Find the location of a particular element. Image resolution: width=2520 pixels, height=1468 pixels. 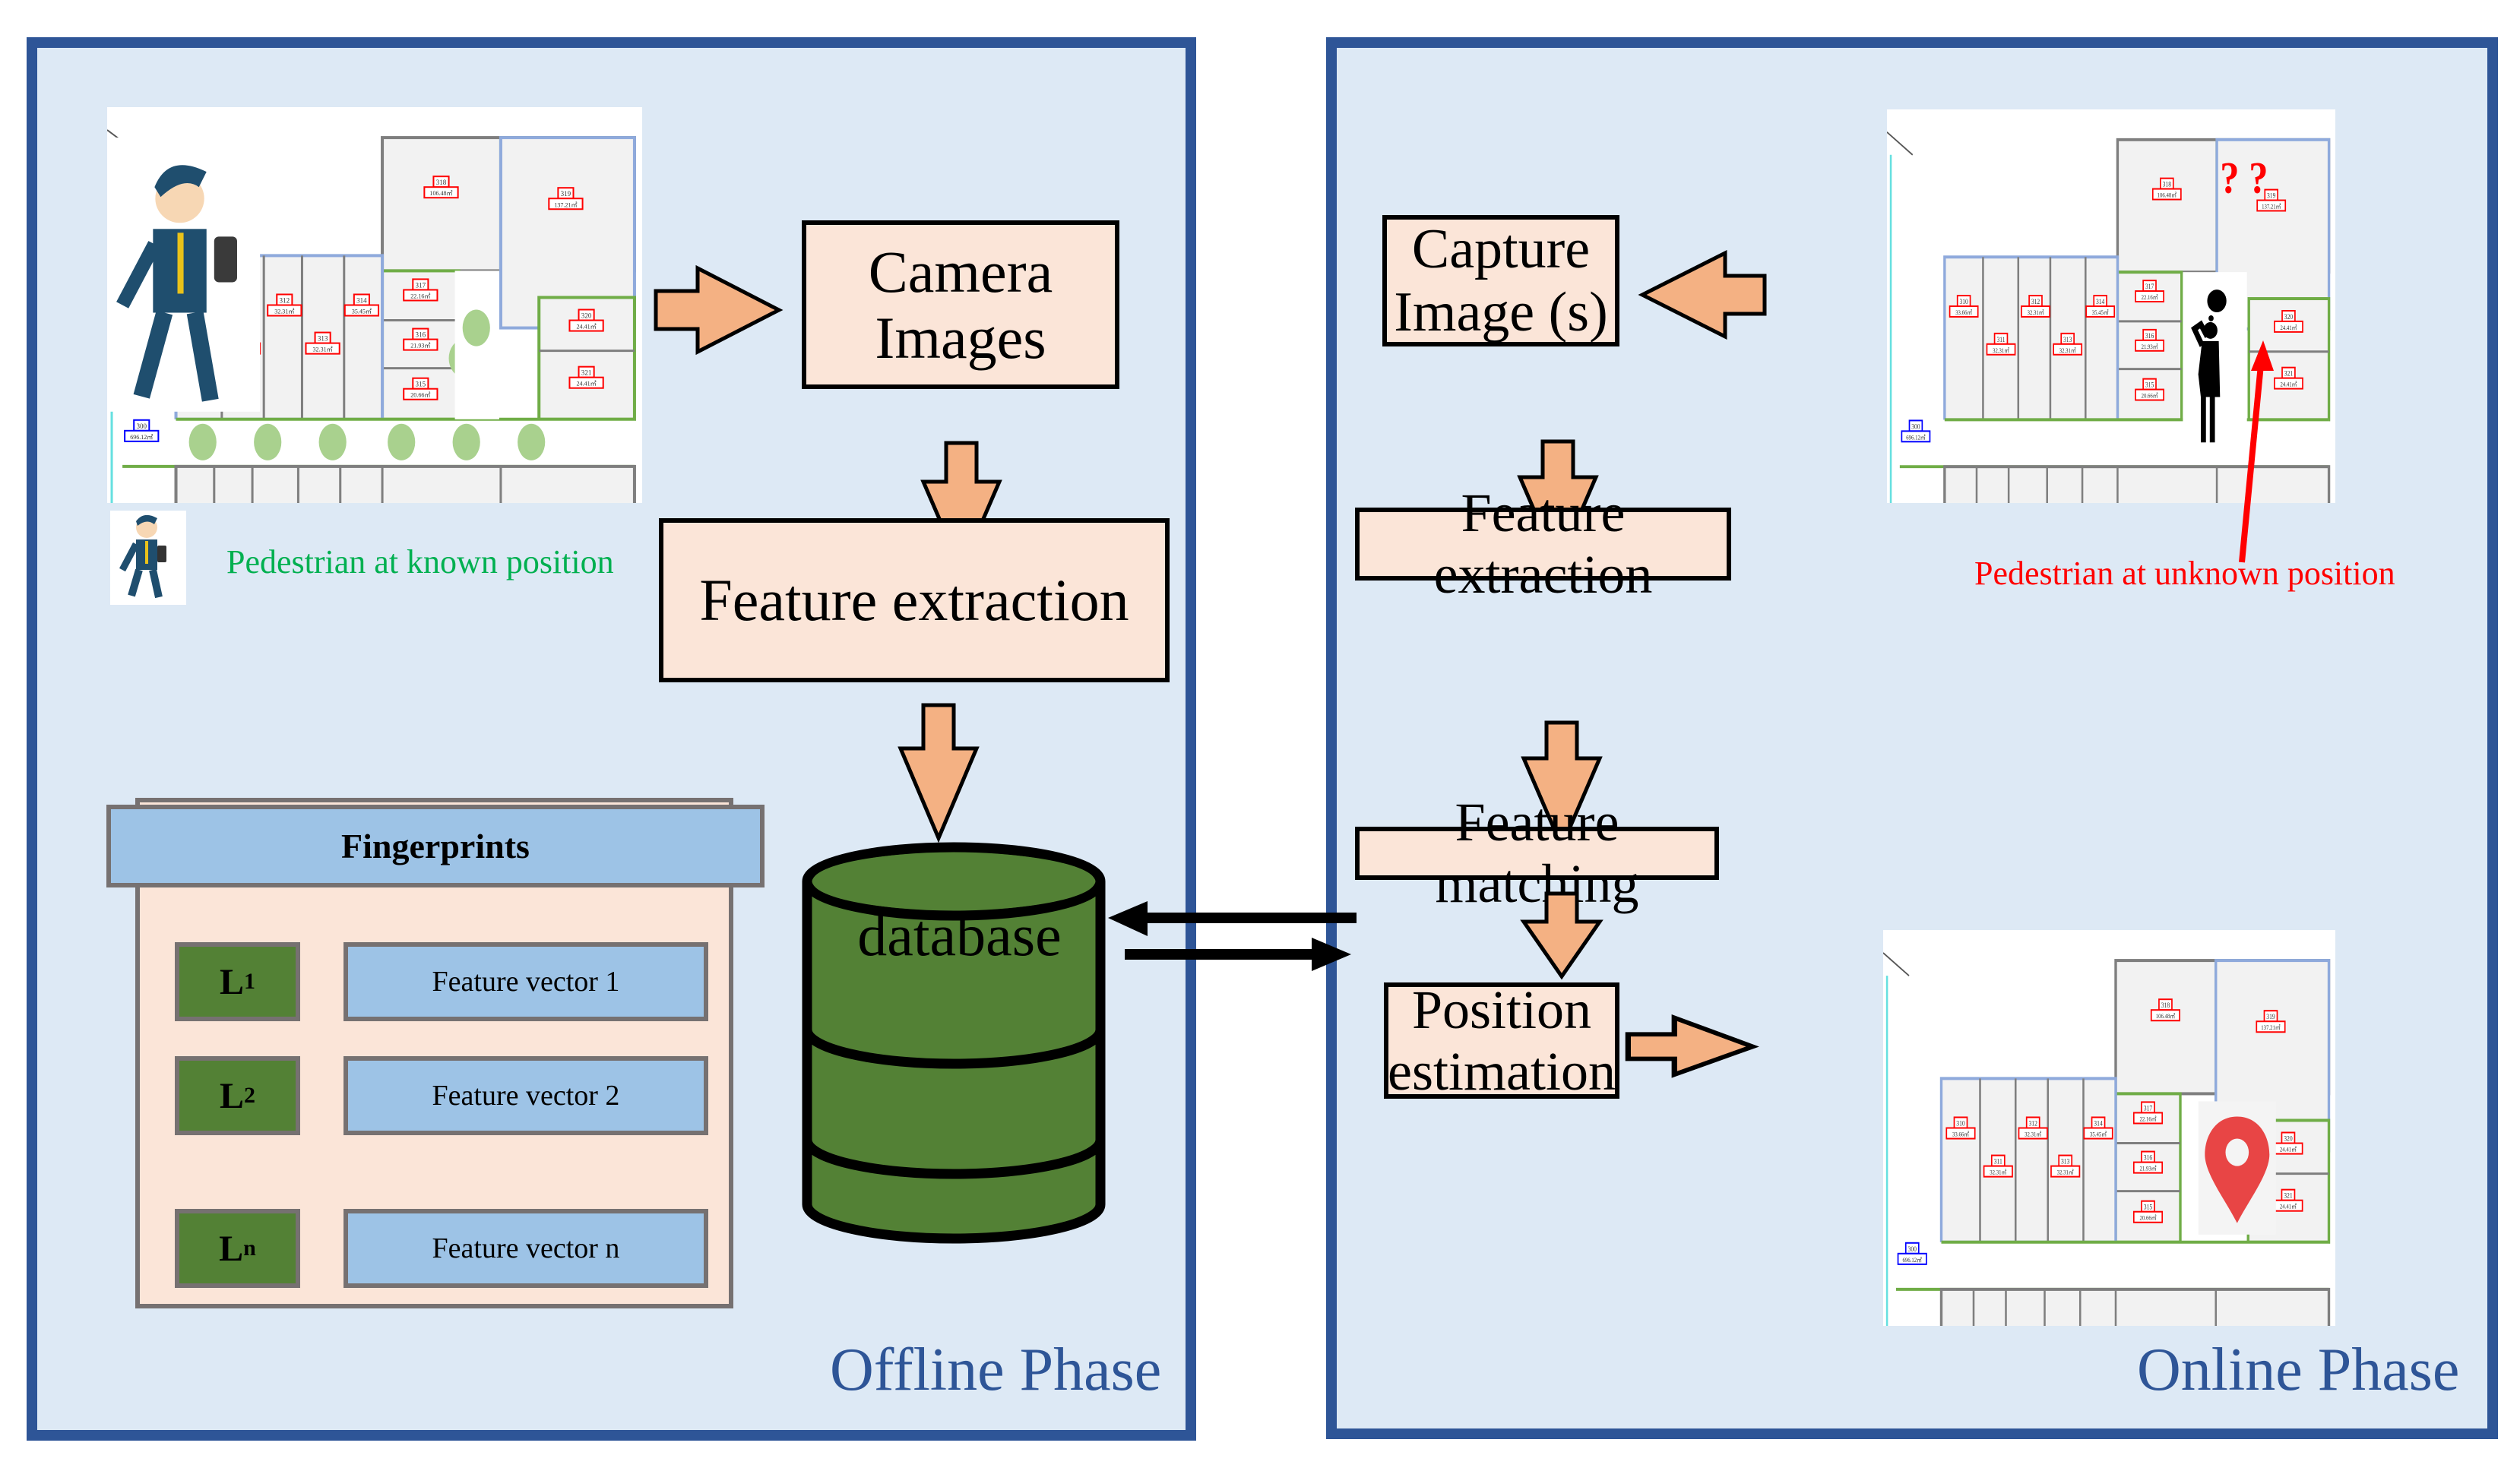

capture-images-box: Capture Image (s) is located at coordinates (1500, 280).